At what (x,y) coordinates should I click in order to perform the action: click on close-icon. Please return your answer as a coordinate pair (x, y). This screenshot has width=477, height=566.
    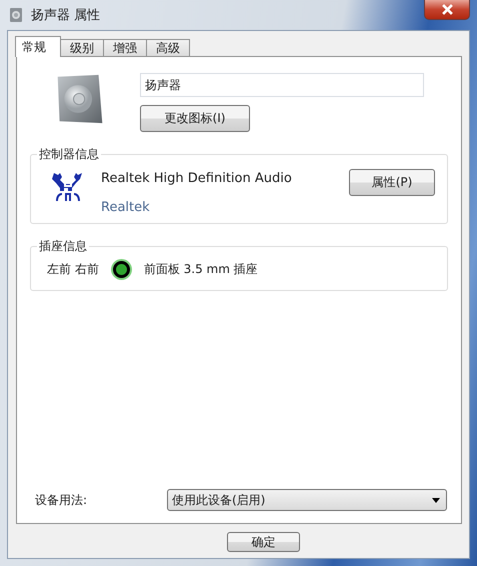
    Looking at the image, I should click on (447, 9).